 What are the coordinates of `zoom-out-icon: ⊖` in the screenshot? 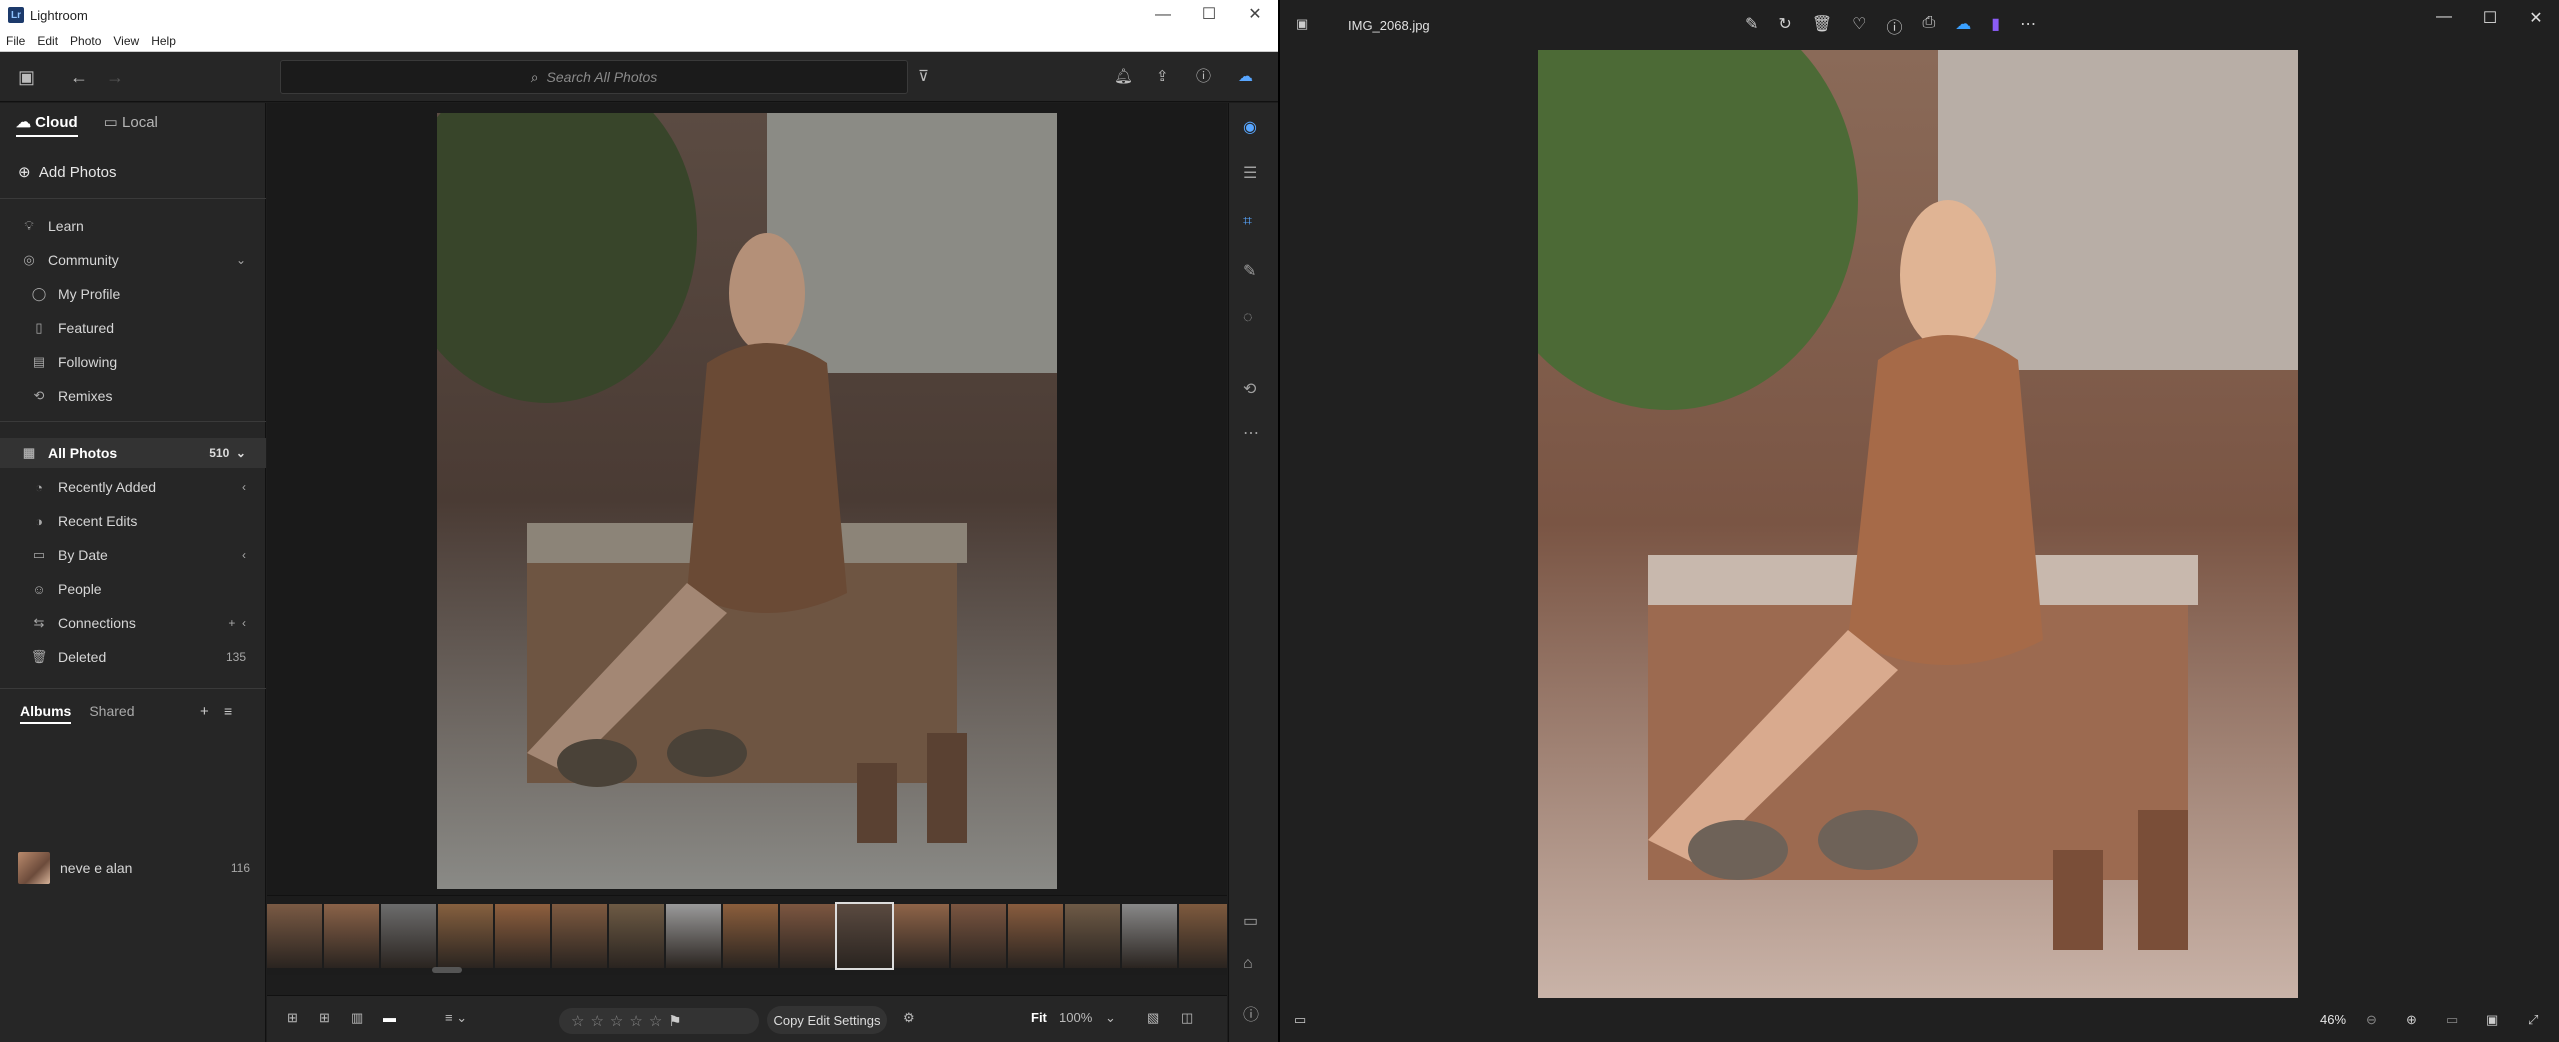 It's located at (2371, 1020).